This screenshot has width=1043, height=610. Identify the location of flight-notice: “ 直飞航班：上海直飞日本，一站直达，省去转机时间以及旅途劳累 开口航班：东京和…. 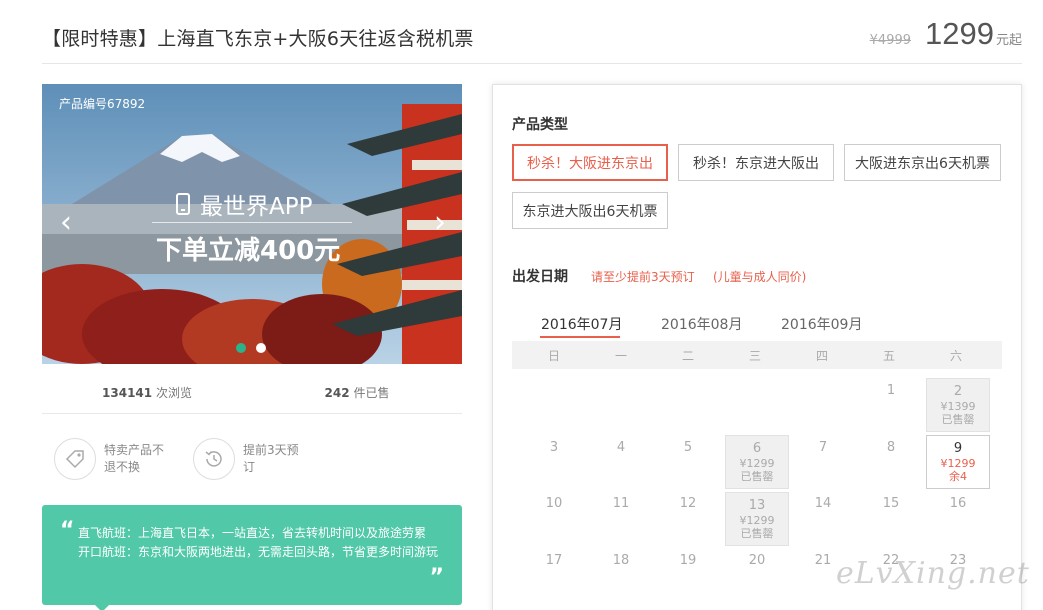
(252, 555).